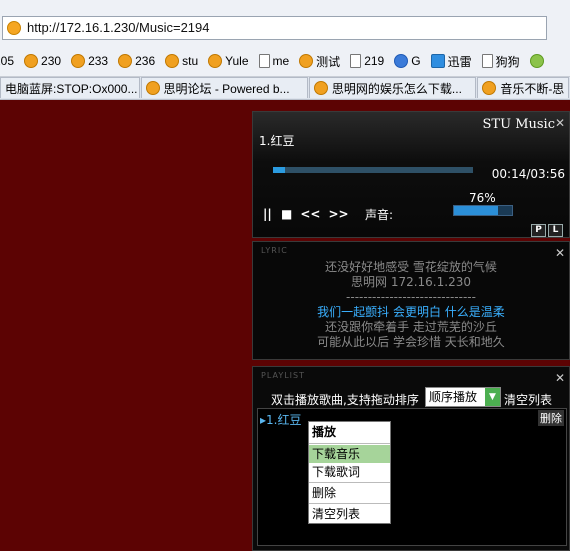  What do you see at coordinates (476, 210) in the screenshot?
I see `volume-fill` at bounding box center [476, 210].